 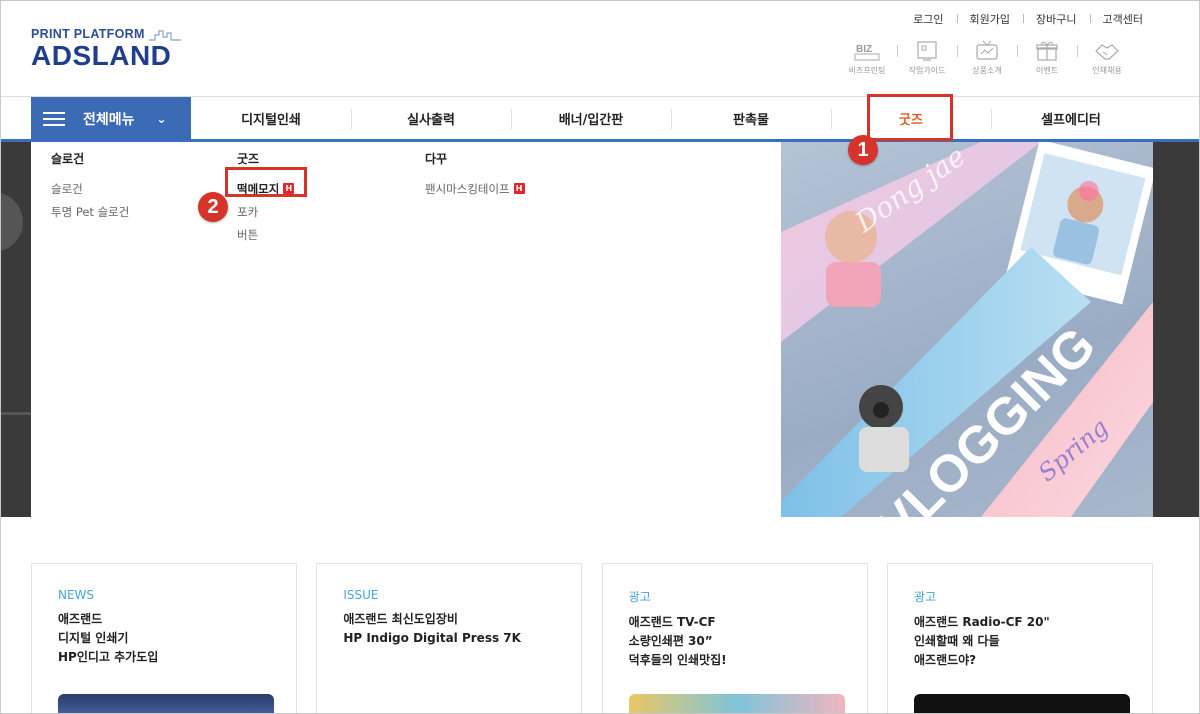 I want to click on menu-column-slogan: 슬로건 슬로건 투명 Pet 슬로건, so click(x=90, y=186).